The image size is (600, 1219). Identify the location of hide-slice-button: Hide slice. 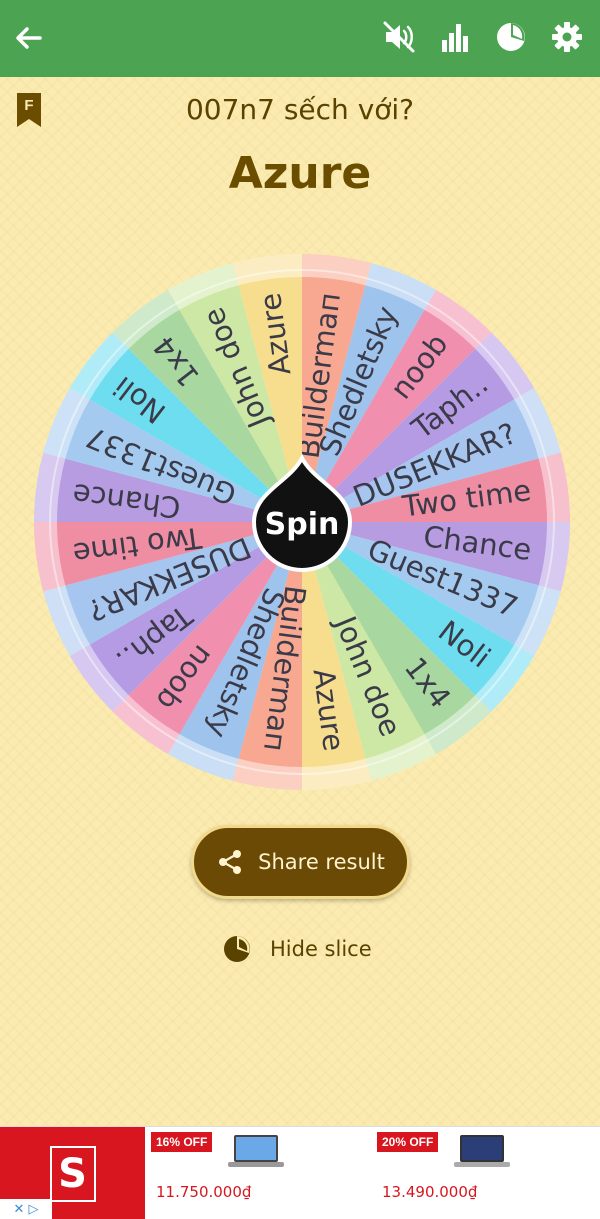
(297, 949).